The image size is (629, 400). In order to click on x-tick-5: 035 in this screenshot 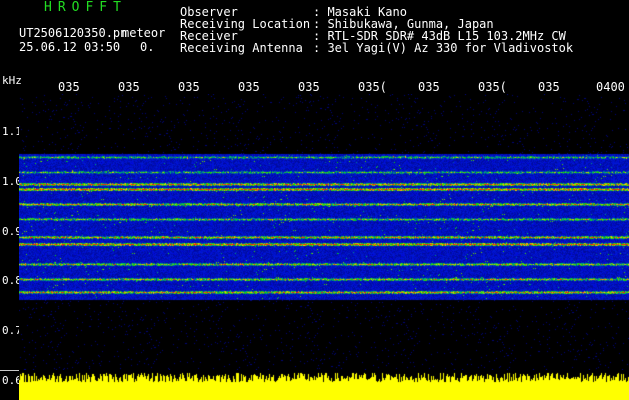, I will do `click(309, 87)`.